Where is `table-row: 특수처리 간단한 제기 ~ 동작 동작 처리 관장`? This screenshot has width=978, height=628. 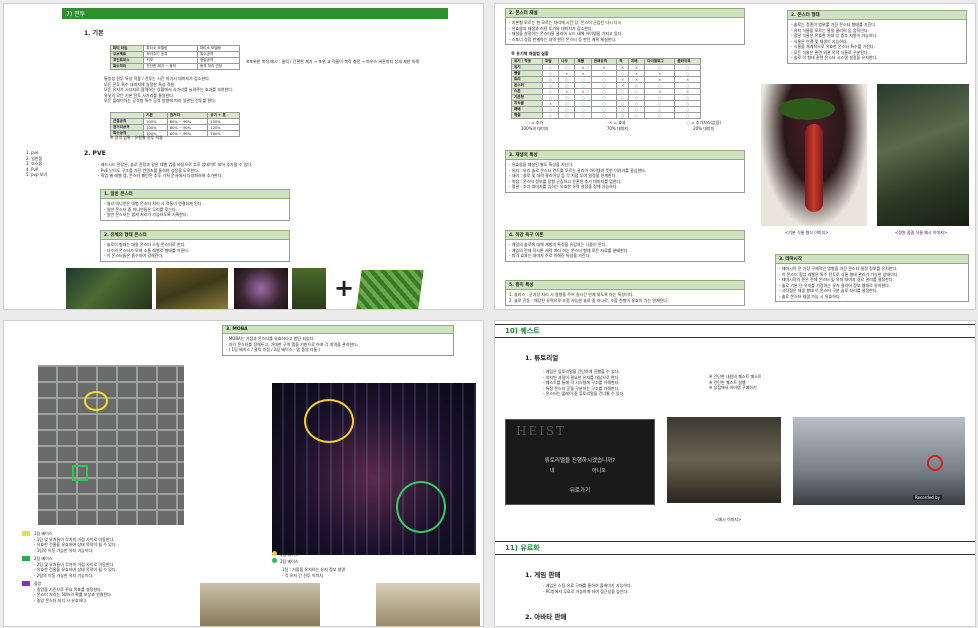 table-row: 특수처리 간단한 제기 ~ 동작 동작 처리 관장 is located at coordinates (175, 66).